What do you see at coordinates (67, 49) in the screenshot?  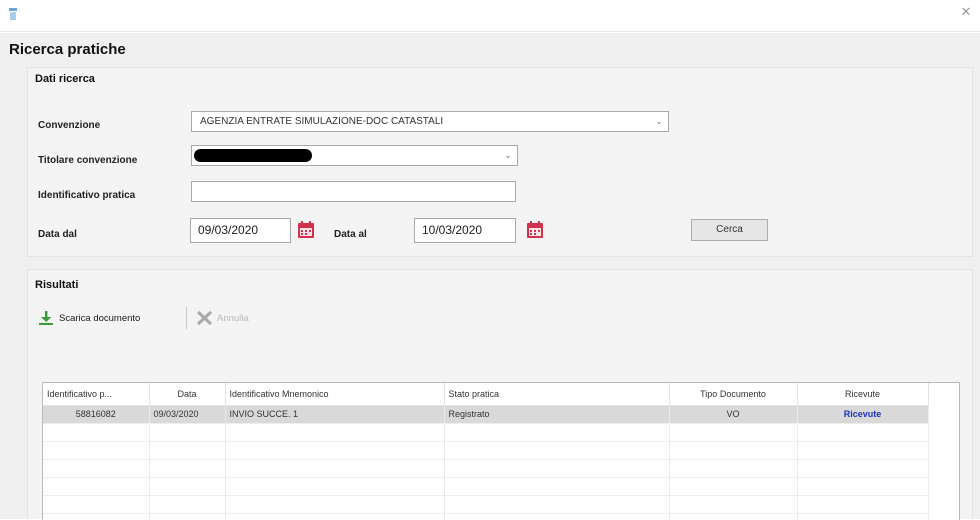 I see `page-title: Ricerca pratiche` at bounding box center [67, 49].